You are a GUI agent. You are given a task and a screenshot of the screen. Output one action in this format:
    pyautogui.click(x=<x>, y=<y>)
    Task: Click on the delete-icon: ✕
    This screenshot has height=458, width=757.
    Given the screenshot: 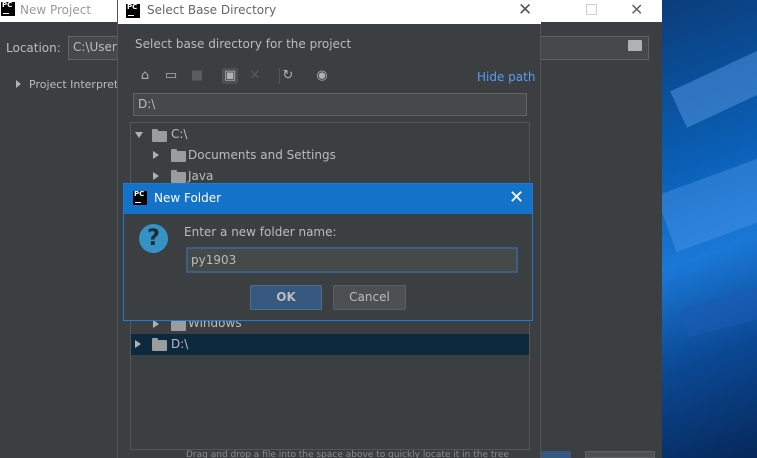 What is the action you would take?
    pyautogui.click(x=255, y=76)
    